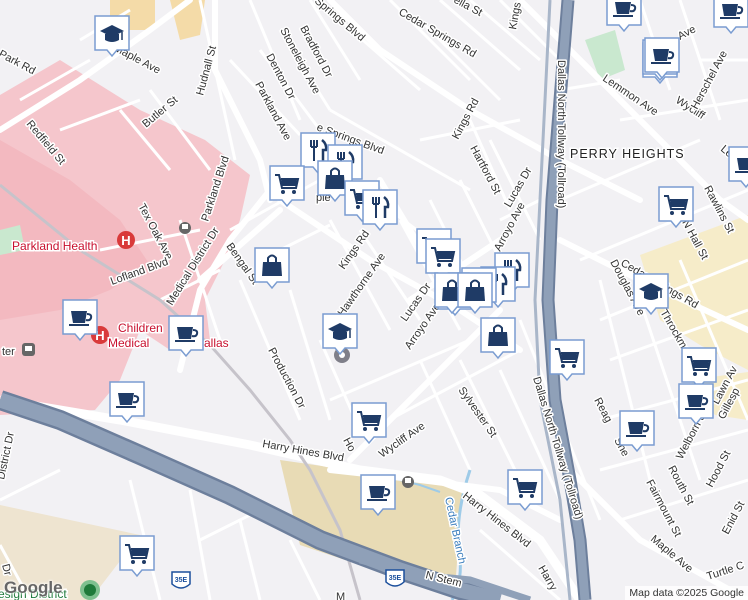 This screenshot has height=600, width=748. I want to click on map-attribution: Map data ©2025 Google, so click(686, 593).